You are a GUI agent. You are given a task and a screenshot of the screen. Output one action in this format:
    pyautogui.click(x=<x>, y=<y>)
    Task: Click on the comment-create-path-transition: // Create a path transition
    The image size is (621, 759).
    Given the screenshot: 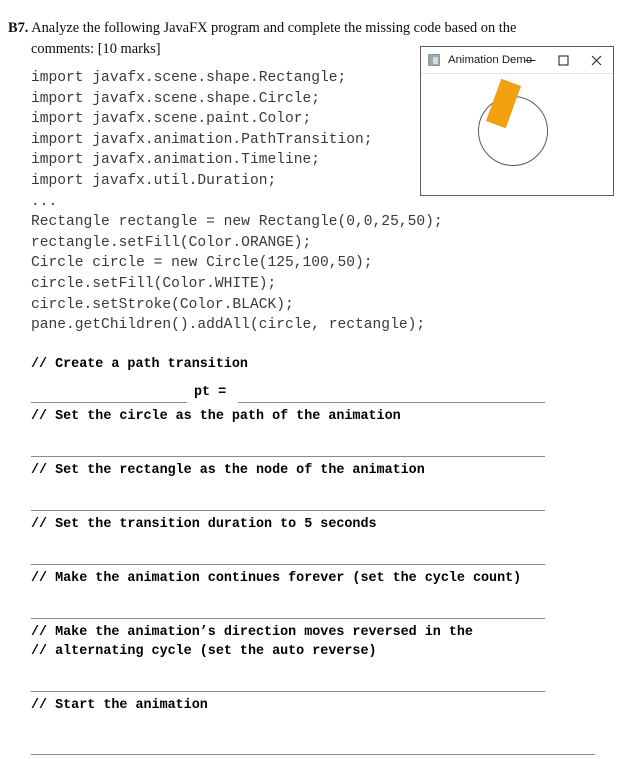 What is the action you would take?
    pyautogui.click(x=139, y=364)
    